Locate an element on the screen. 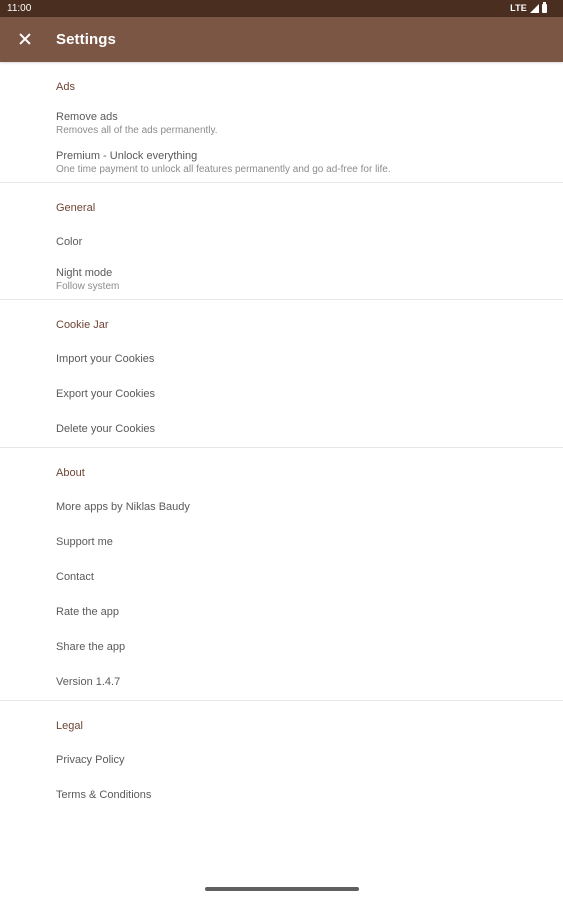 This screenshot has width=563, height=900. preference-item: Contact is located at coordinates (281, 577).